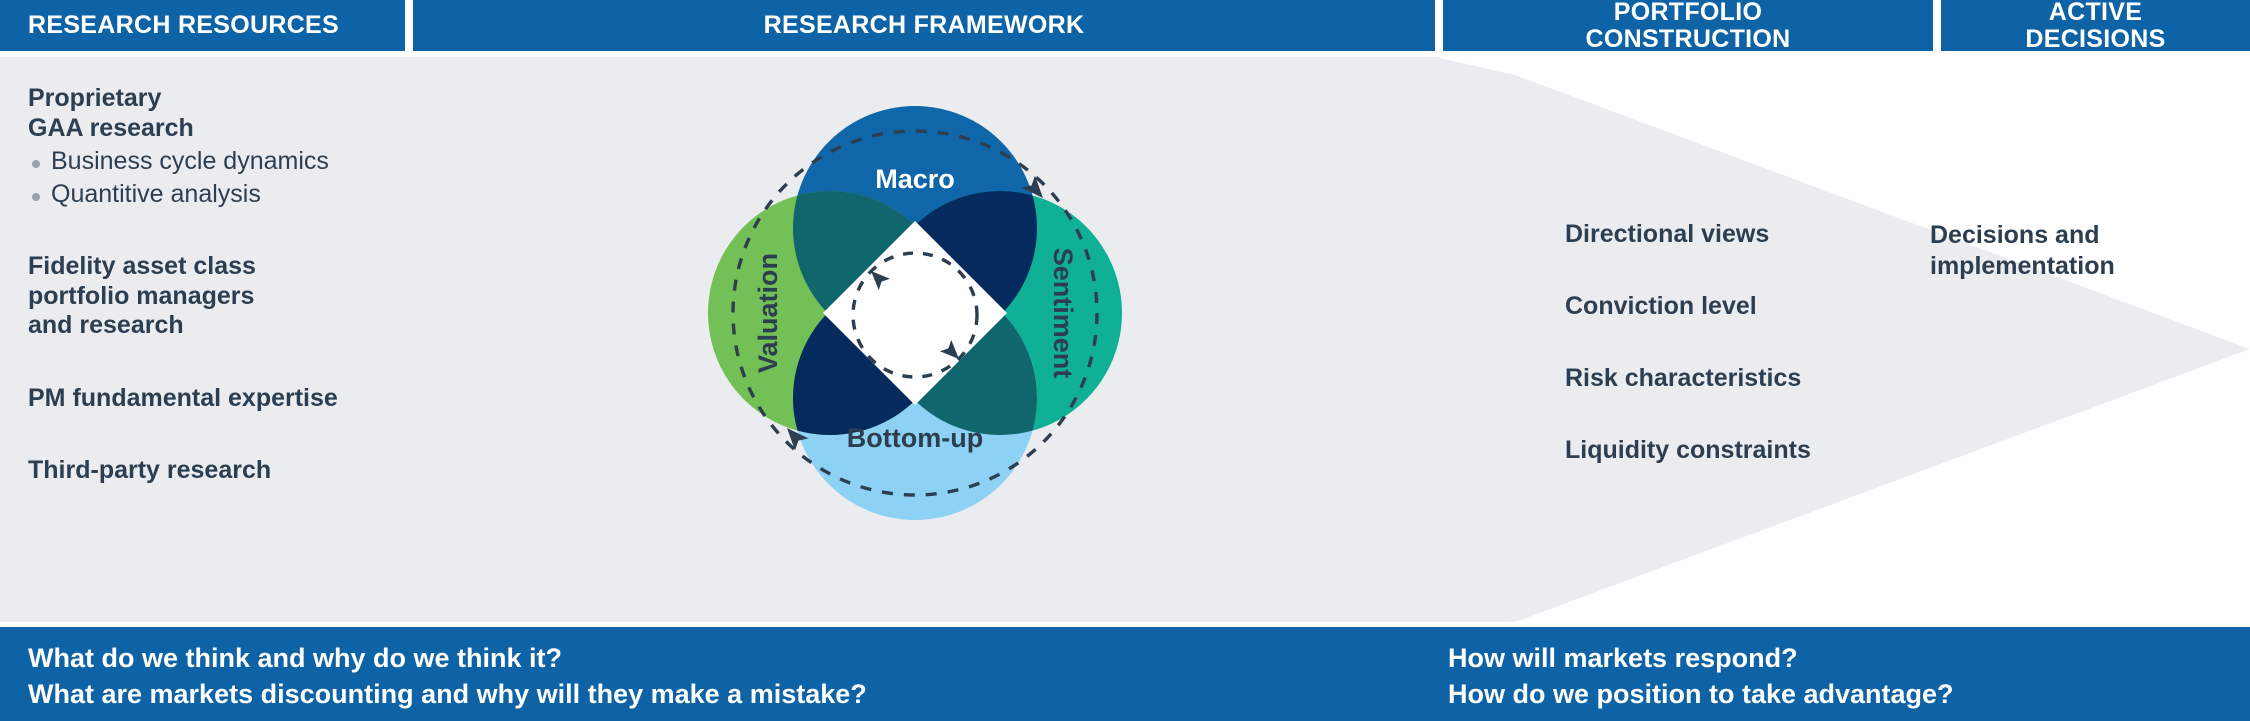  I want to click on venn-label-bottom-up: Bottom-up, so click(915, 438).